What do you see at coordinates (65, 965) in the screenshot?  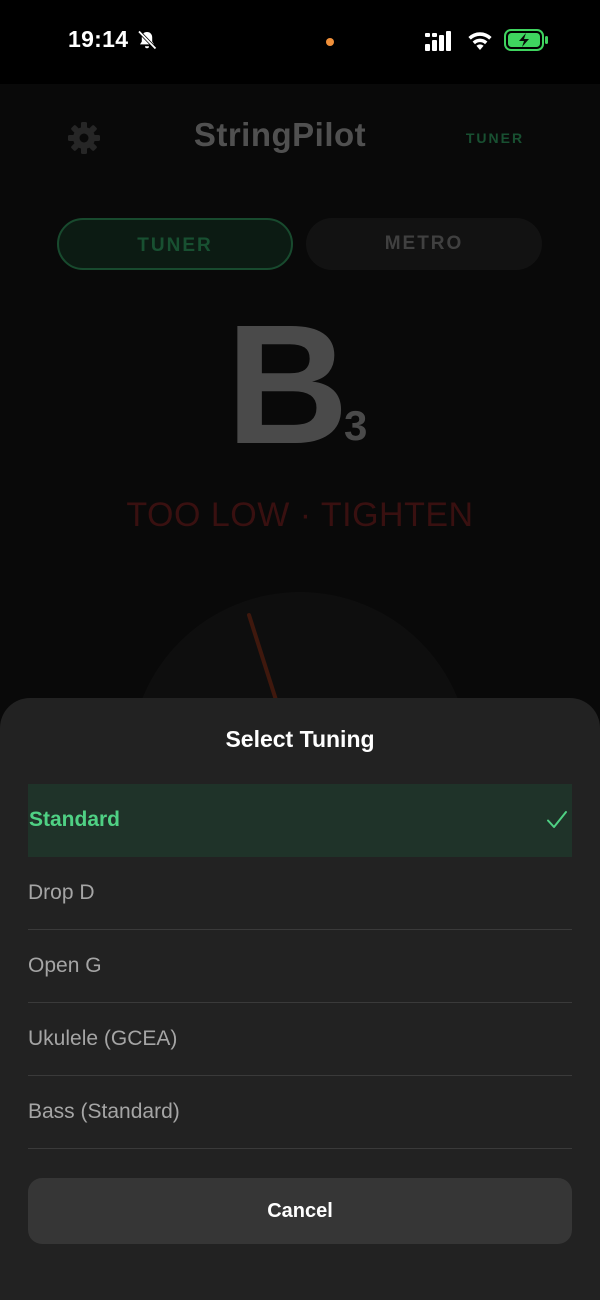 I see `tuning-option-label: Open G` at bounding box center [65, 965].